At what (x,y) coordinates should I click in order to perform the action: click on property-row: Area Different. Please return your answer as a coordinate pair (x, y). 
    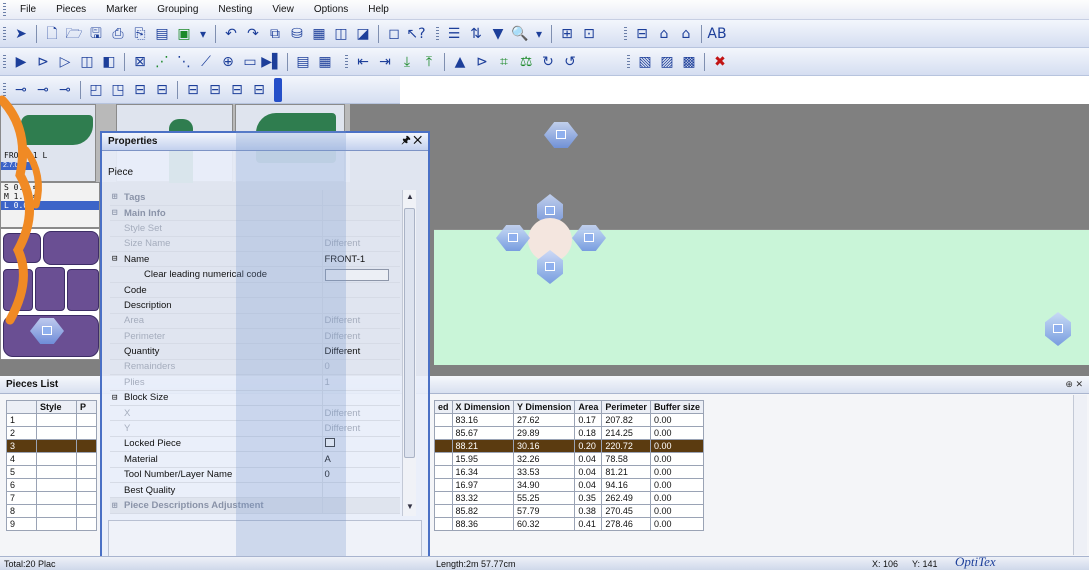
    Looking at the image, I should click on (255, 321).